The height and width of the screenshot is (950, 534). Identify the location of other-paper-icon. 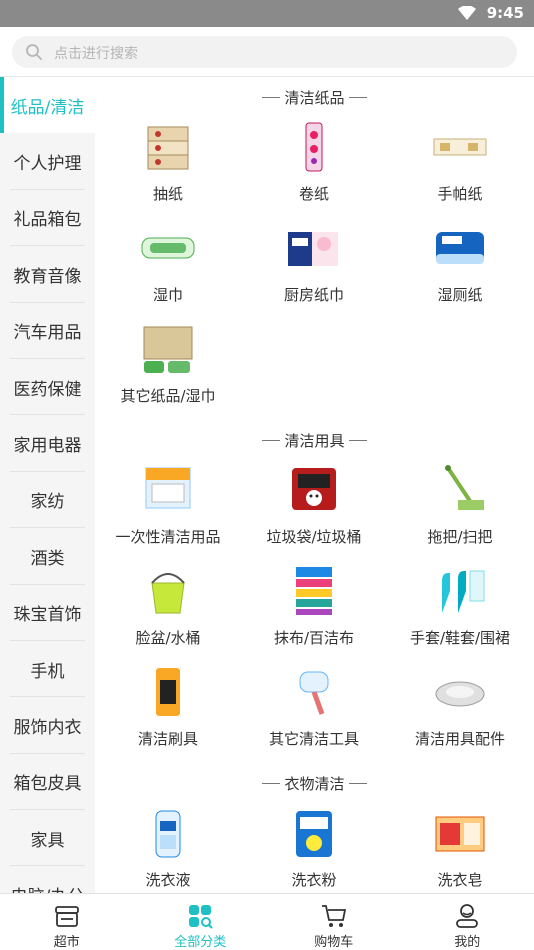
(168, 349).